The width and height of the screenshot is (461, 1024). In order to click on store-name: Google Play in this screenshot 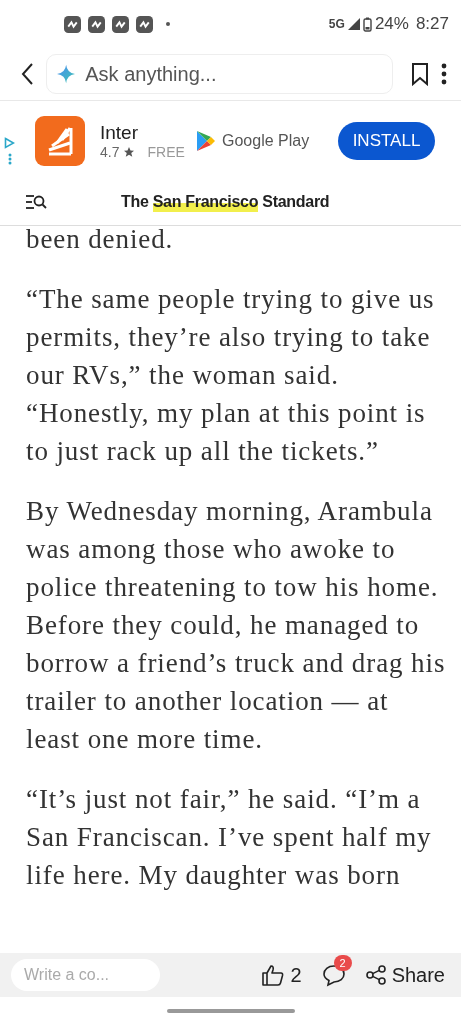, I will do `click(266, 141)`.